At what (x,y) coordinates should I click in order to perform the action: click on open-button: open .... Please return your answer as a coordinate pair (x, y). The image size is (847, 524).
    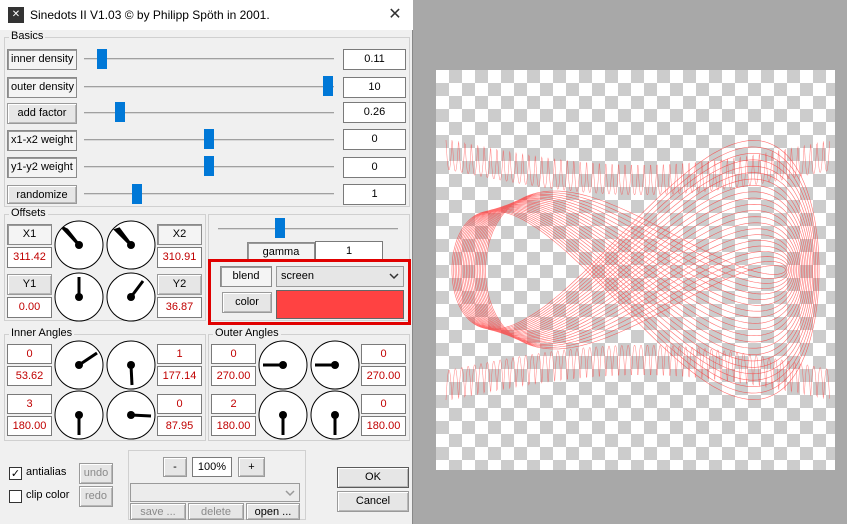
    Looking at the image, I should click on (273, 511).